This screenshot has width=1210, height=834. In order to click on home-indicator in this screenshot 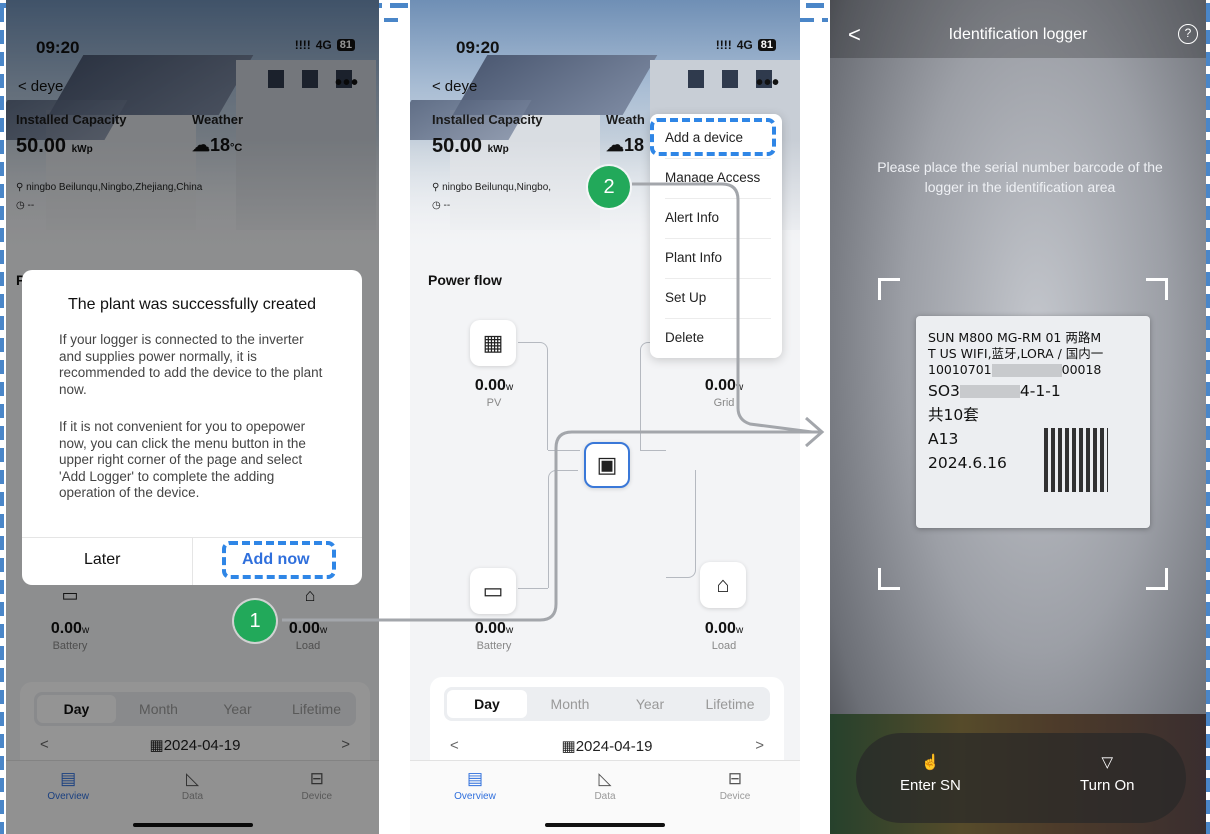, I will do `click(605, 825)`.